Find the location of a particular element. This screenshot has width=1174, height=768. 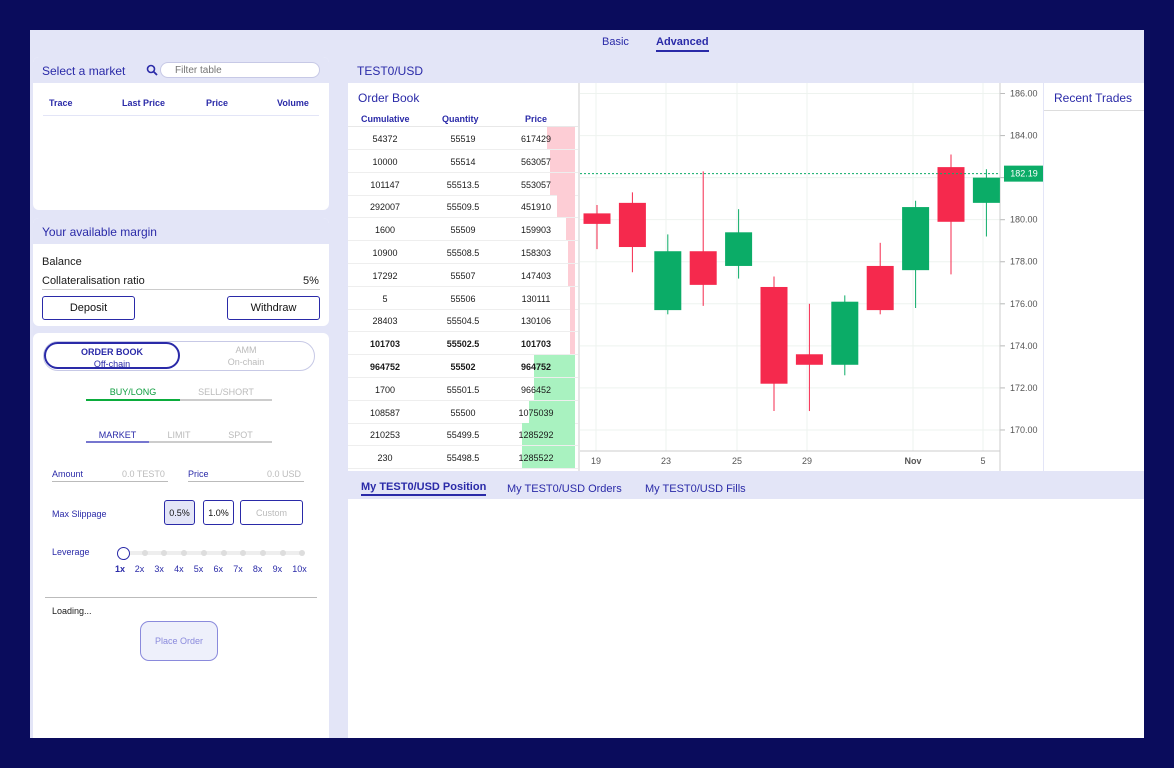

tab-orders: My TEST0/USD Orders is located at coordinates (564, 489).